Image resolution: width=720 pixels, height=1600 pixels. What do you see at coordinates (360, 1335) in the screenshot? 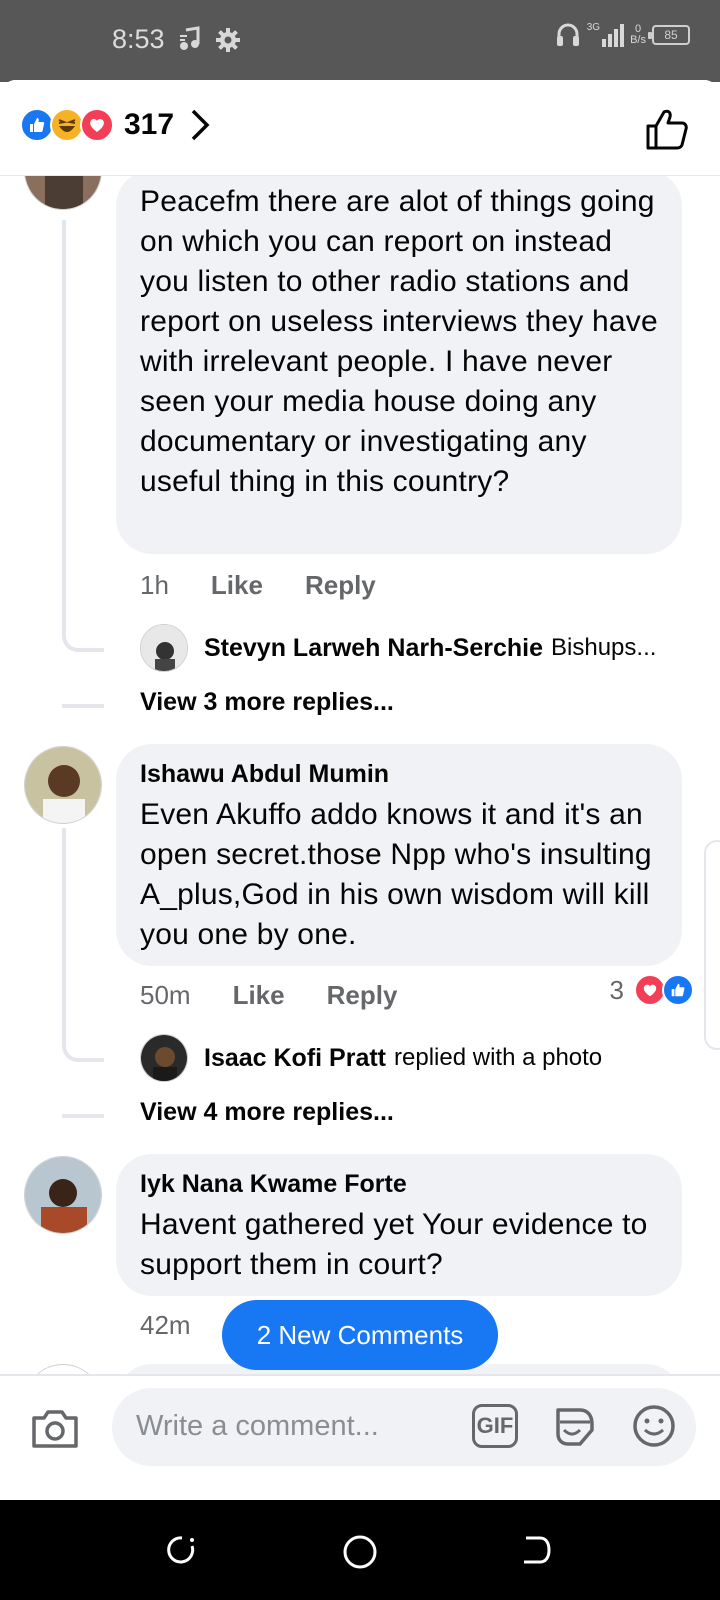
I see `new-comments-button: 2 New Comments` at bounding box center [360, 1335].